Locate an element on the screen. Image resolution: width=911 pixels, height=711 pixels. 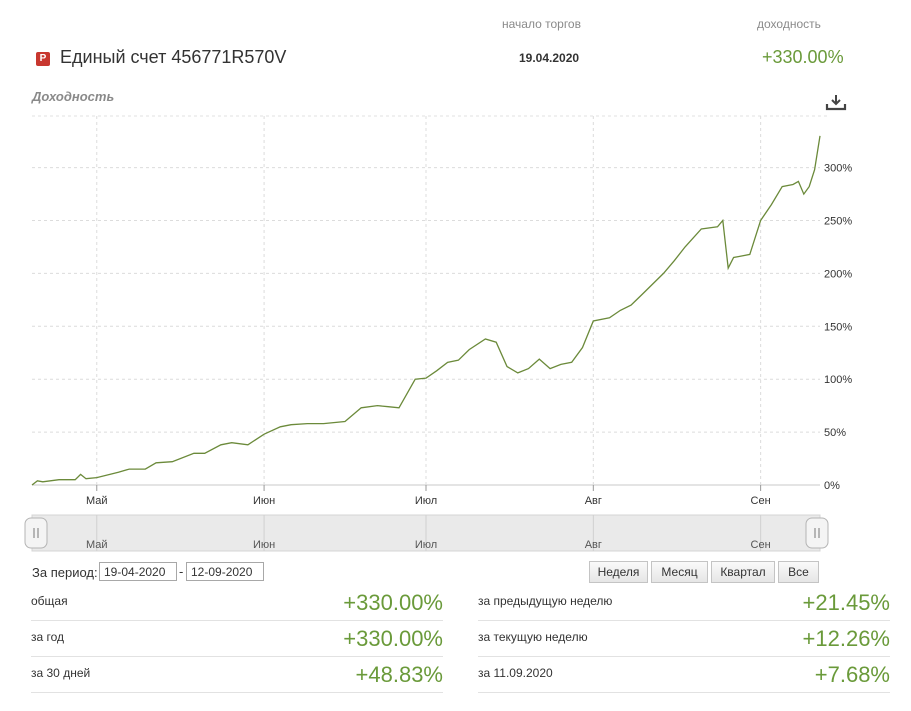
y-tick-label: 100% is located at coordinates (838, 380).